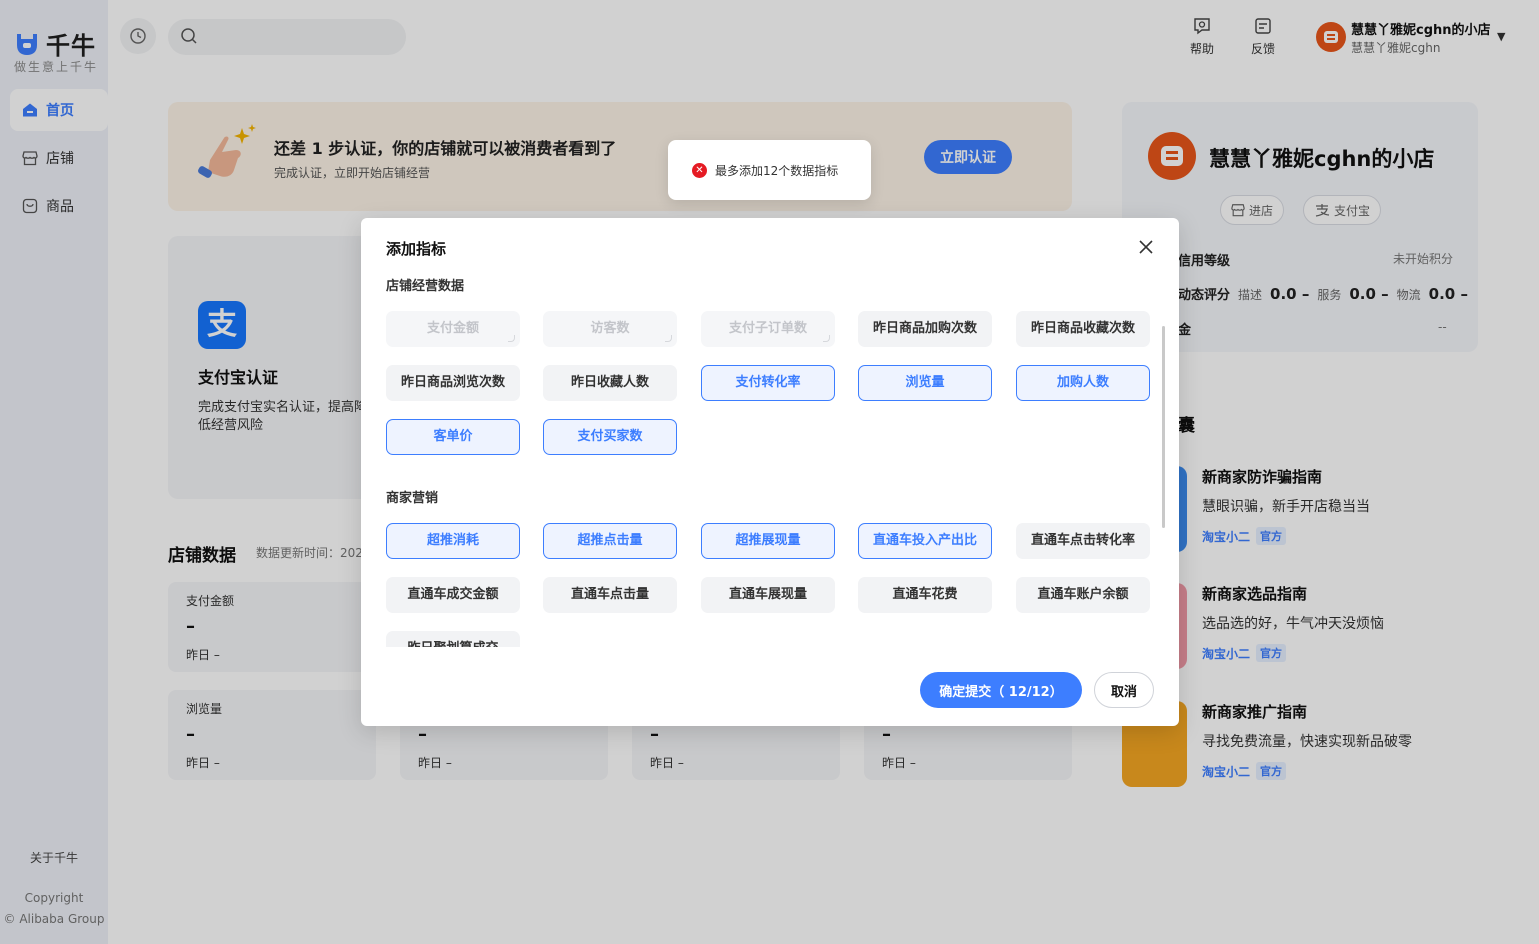 Image resolution: width=1539 pixels, height=944 pixels. I want to click on metric-option: 昨日商品加购次数, so click(925, 329).